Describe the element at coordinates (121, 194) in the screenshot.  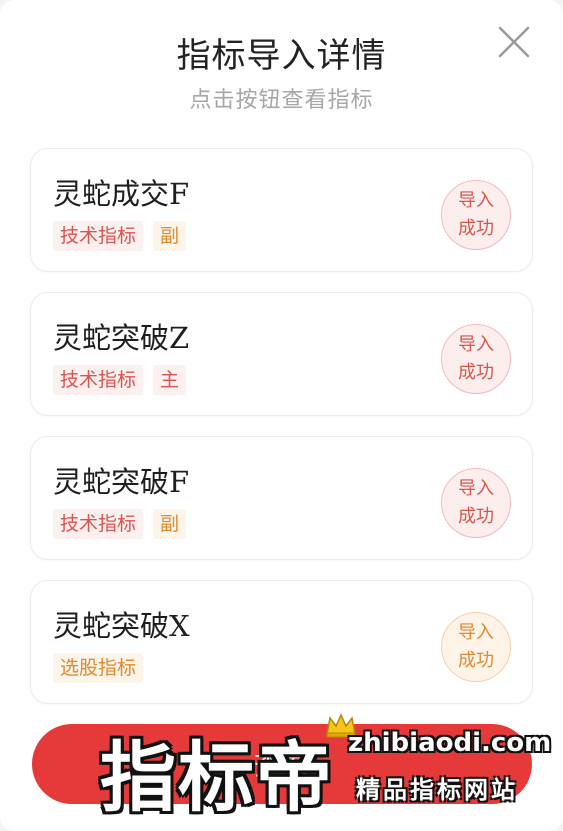
I see `indicator-name: 灵蛇成交F` at that location.